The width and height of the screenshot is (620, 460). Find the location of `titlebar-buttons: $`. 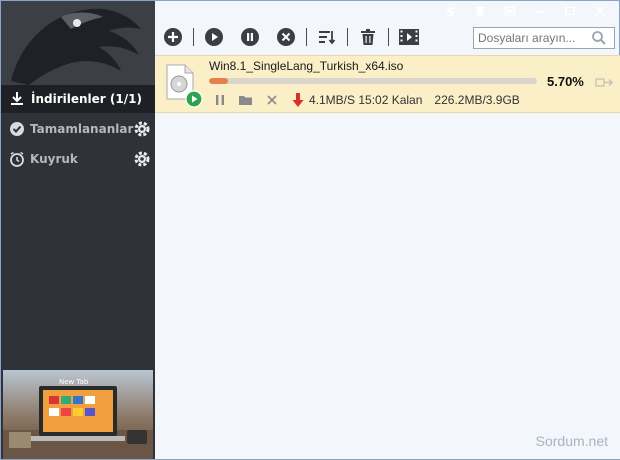

titlebar-buttons: $ is located at coordinates (525, 11).